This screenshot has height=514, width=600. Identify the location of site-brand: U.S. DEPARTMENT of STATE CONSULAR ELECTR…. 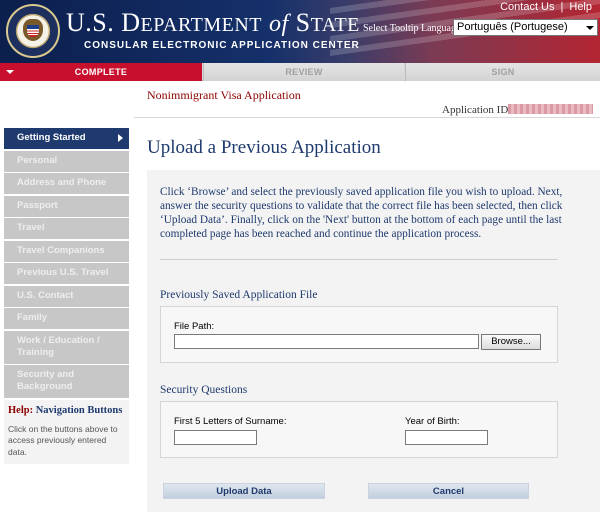
(213, 30).